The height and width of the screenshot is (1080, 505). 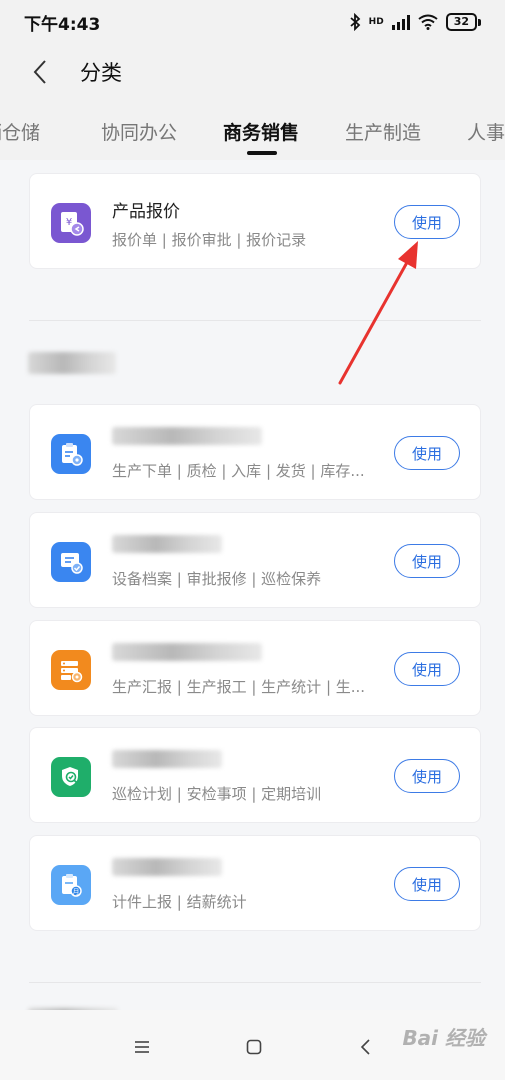 What do you see at coordinates (252, 72) in the screenshot?
I see `top-bar: 分类` at bounding box center [252, 72].